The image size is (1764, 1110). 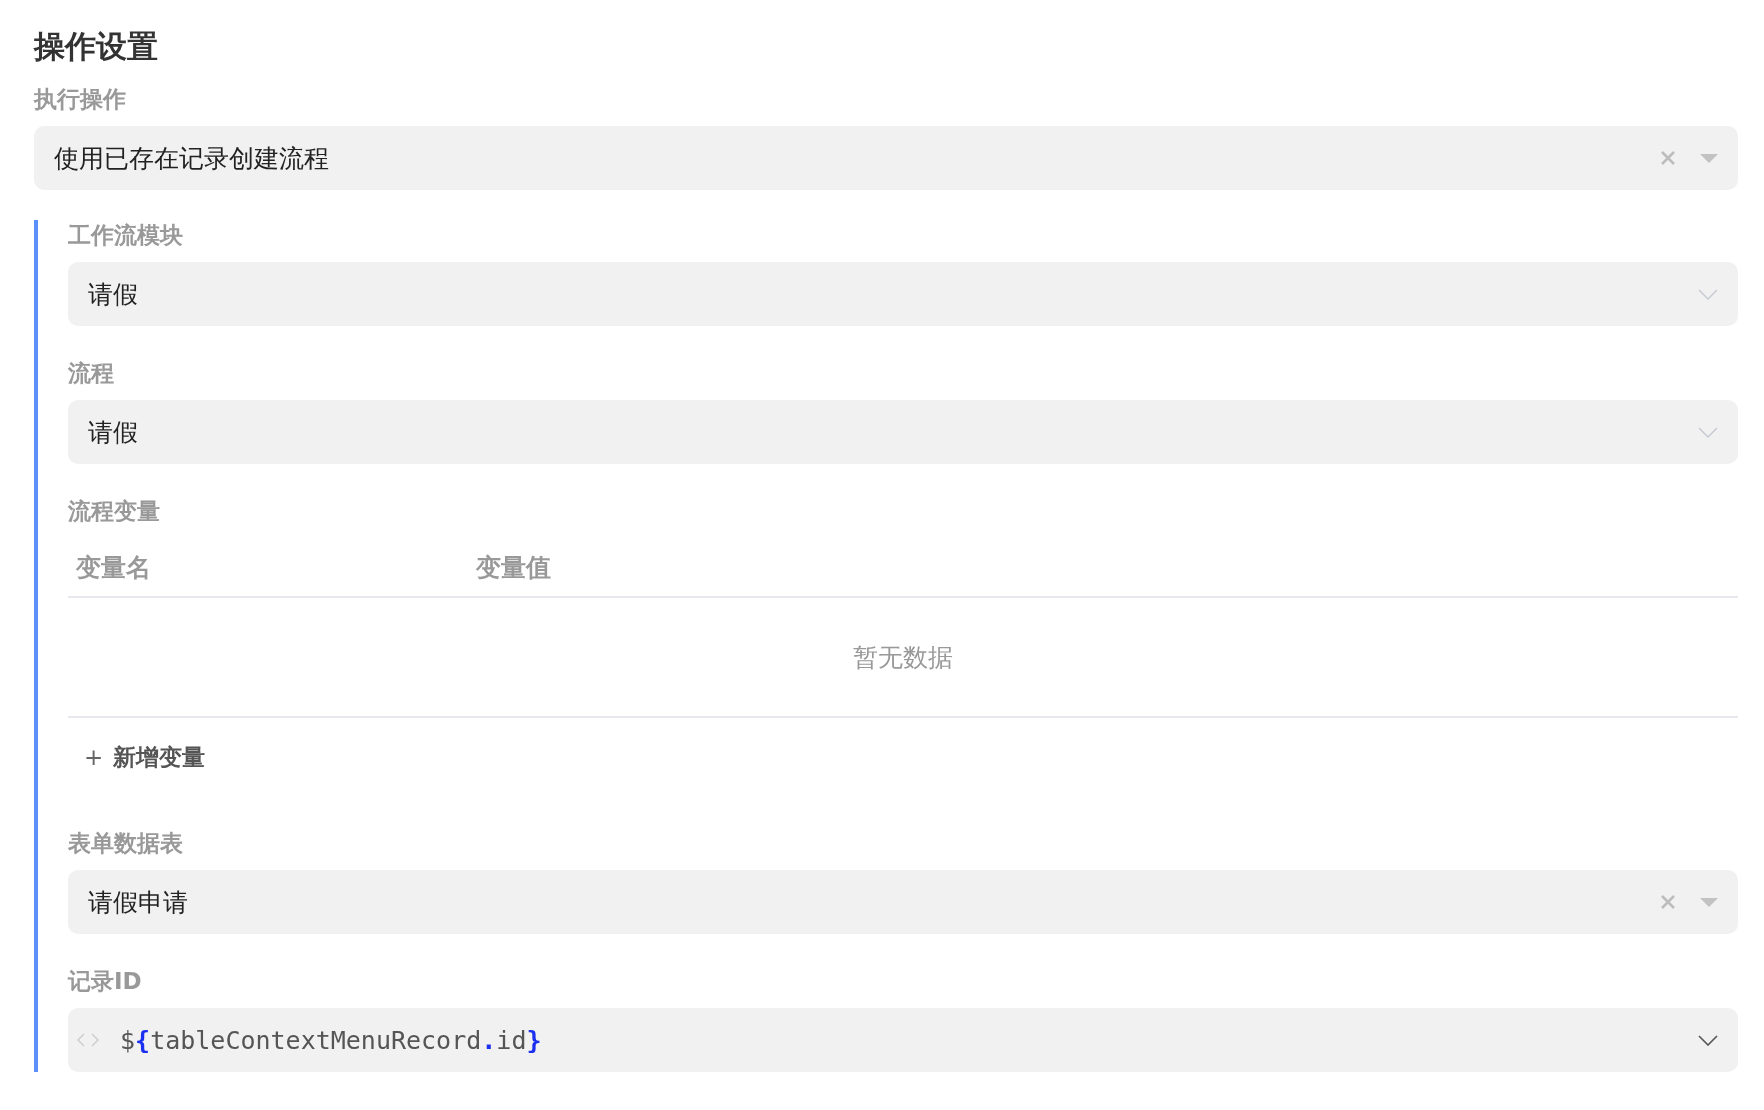 I want to click on field-label: 流程变量, so click(x=114, y=511).